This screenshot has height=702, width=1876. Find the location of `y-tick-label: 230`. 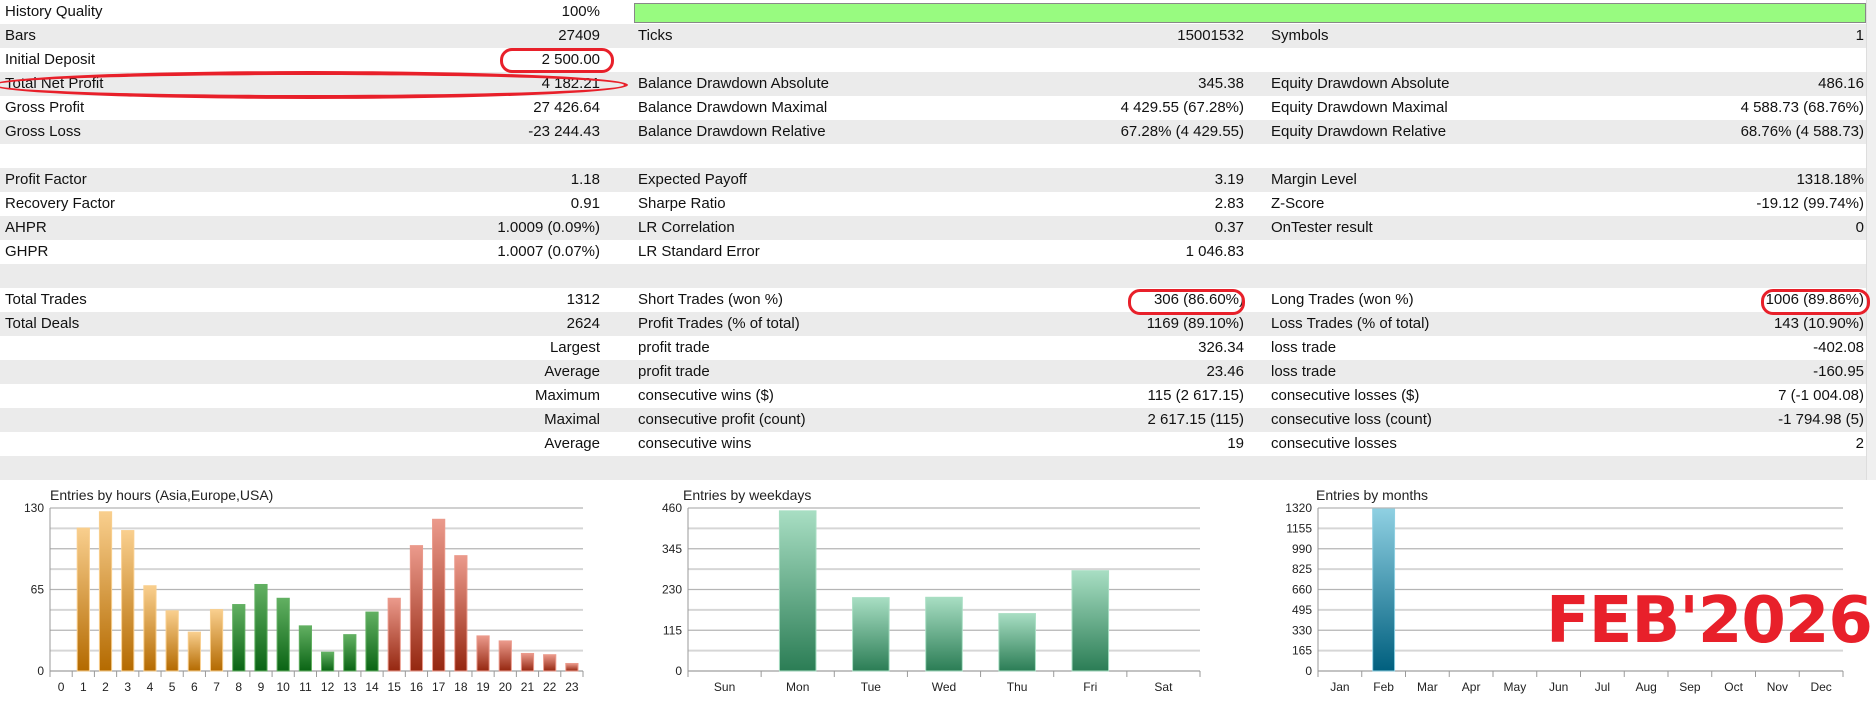

y-tick-label: 230 is located at coordinates (672, 590).